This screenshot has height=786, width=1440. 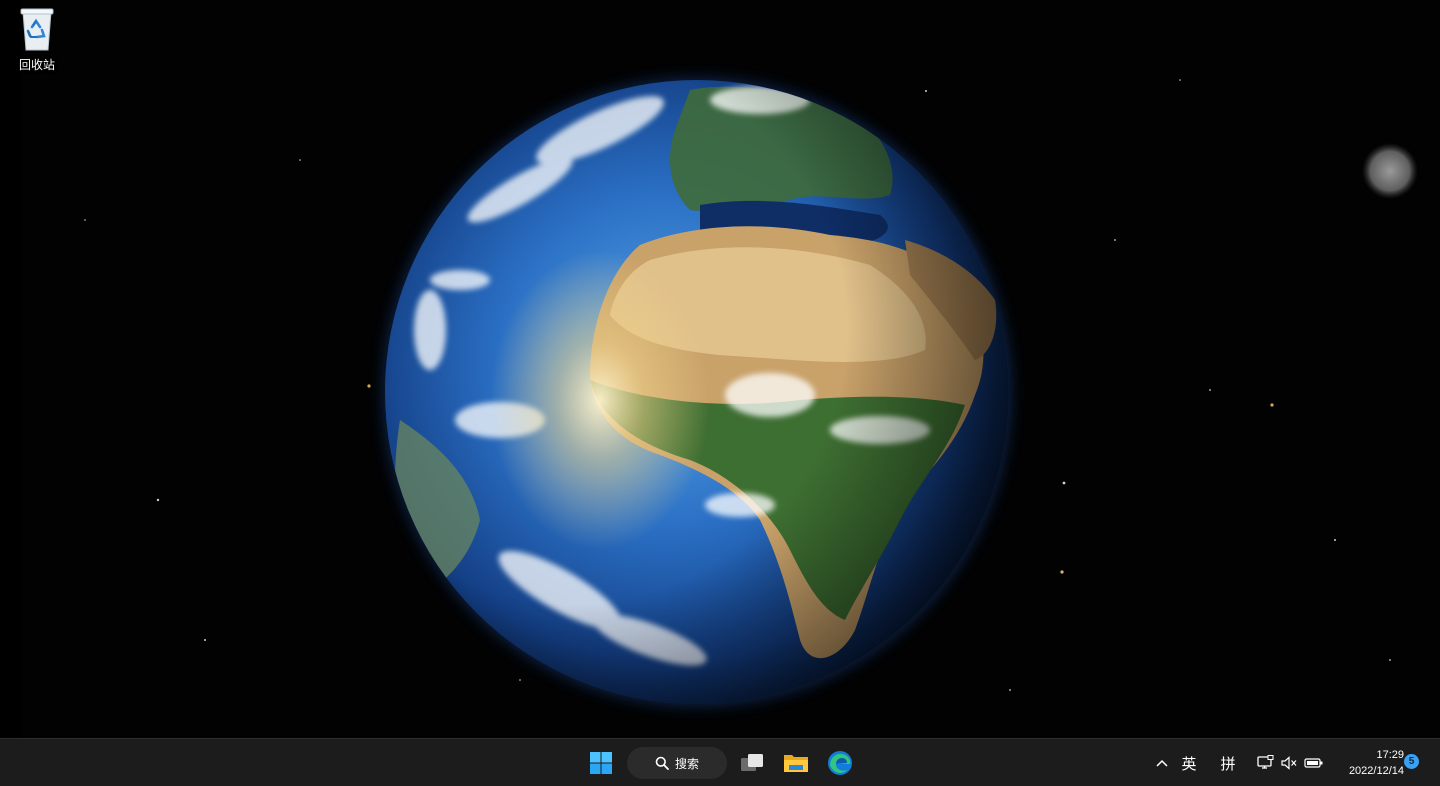 I want to click on windows-logo-icon, so click(x=601, y=763).